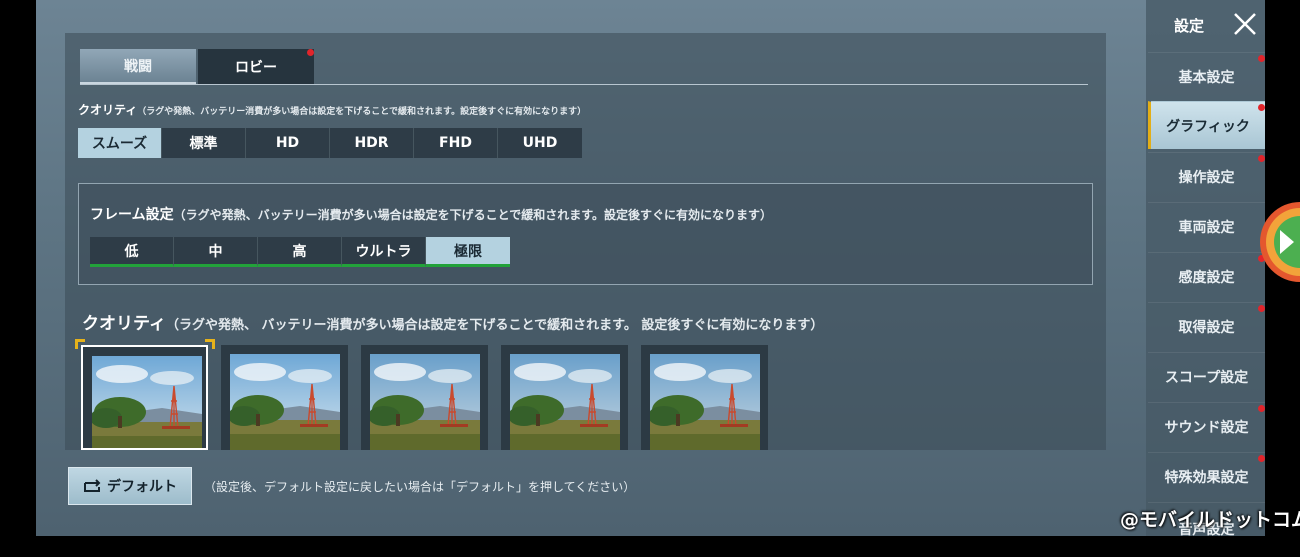  I want to click on default-button: デフォルト, so click(130, 486).